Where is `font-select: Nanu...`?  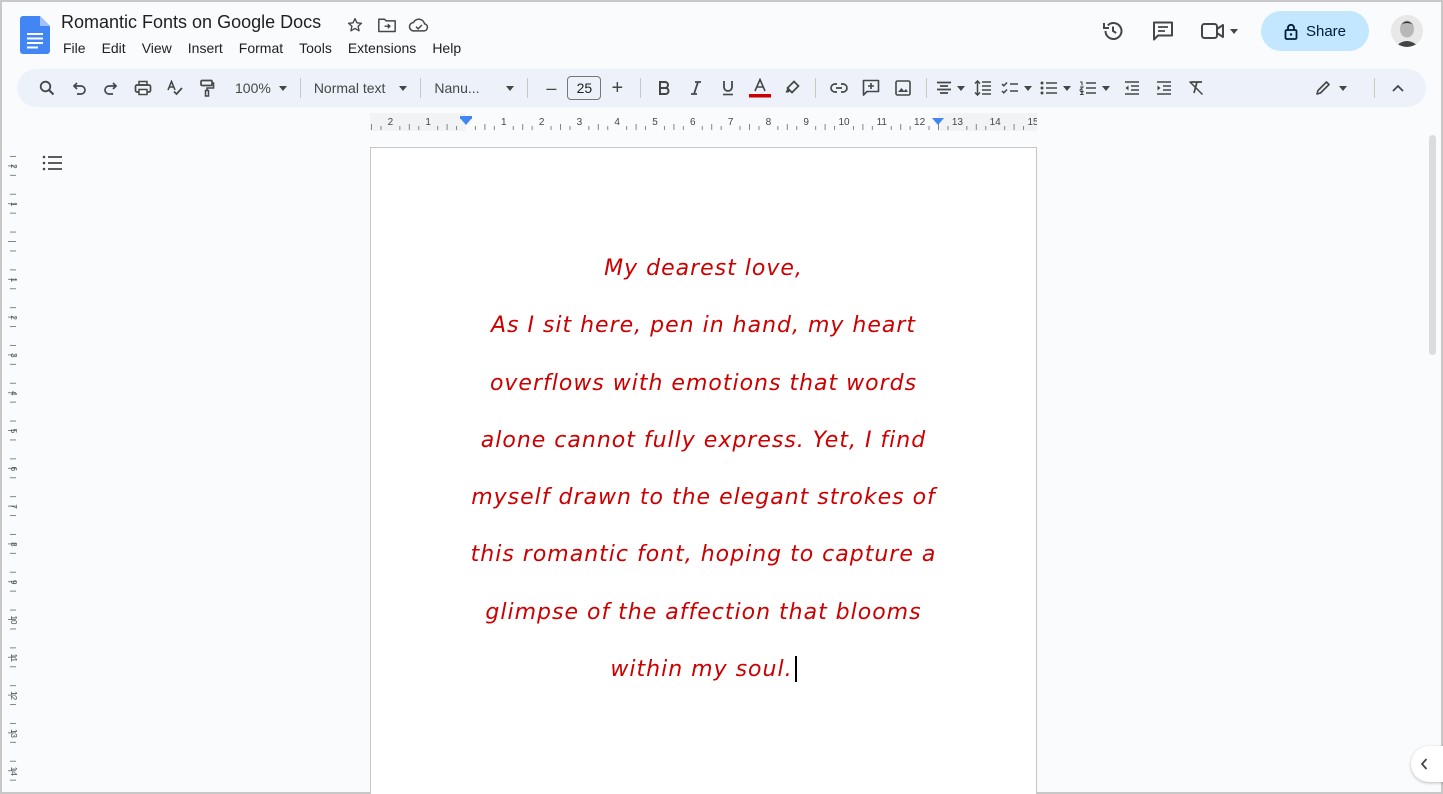 font-select: Nanu... is located at coordinates (474, 88).